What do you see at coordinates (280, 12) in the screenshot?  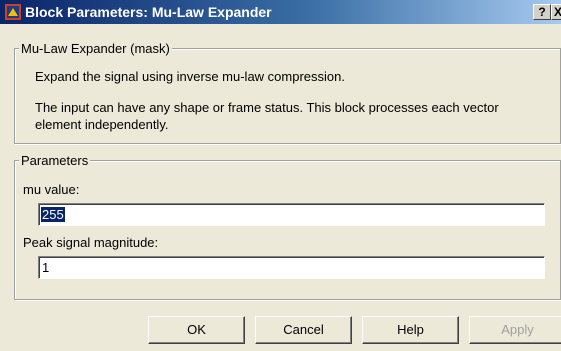 I see `title-bar: Block Parameters: Mu-Law Expander ? X` at bounding box center [280, 12].